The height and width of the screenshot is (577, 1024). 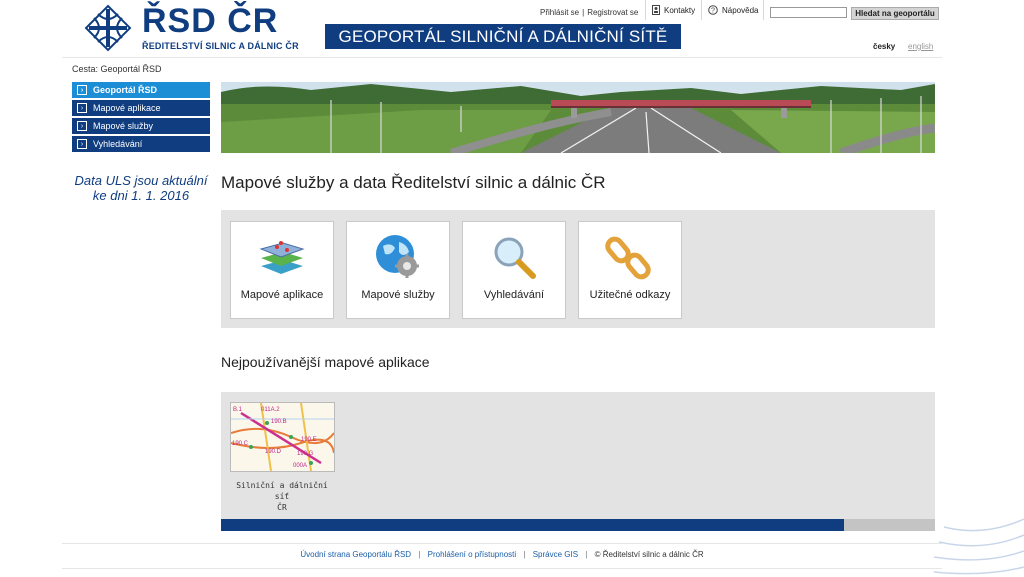 I want to click on thumb-label: 190.C, so click(x=240, y=444).